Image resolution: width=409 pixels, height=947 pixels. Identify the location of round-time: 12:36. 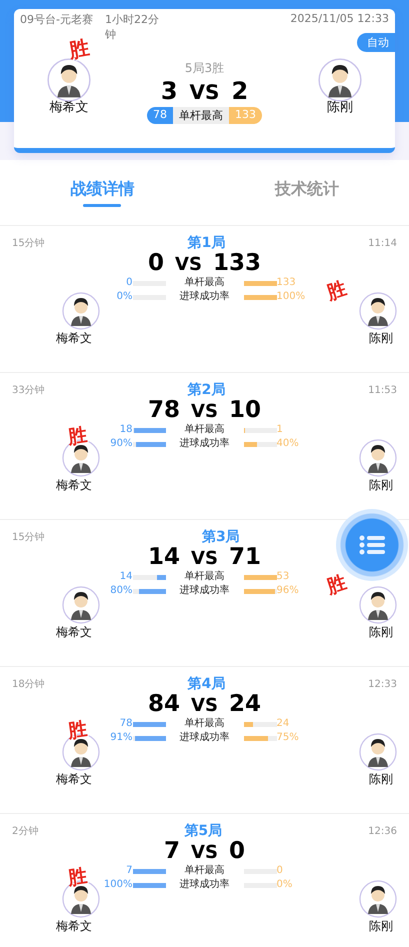
(382, 831).